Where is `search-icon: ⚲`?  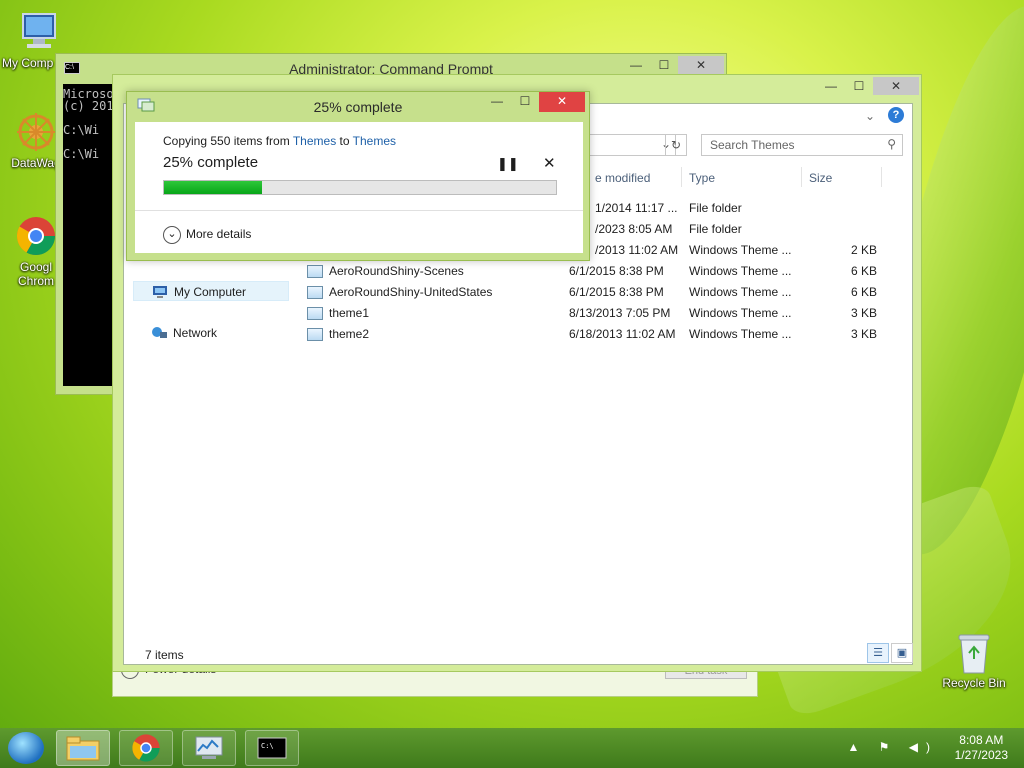
search-icon: ⚲ is located at coordinates (891, 144).